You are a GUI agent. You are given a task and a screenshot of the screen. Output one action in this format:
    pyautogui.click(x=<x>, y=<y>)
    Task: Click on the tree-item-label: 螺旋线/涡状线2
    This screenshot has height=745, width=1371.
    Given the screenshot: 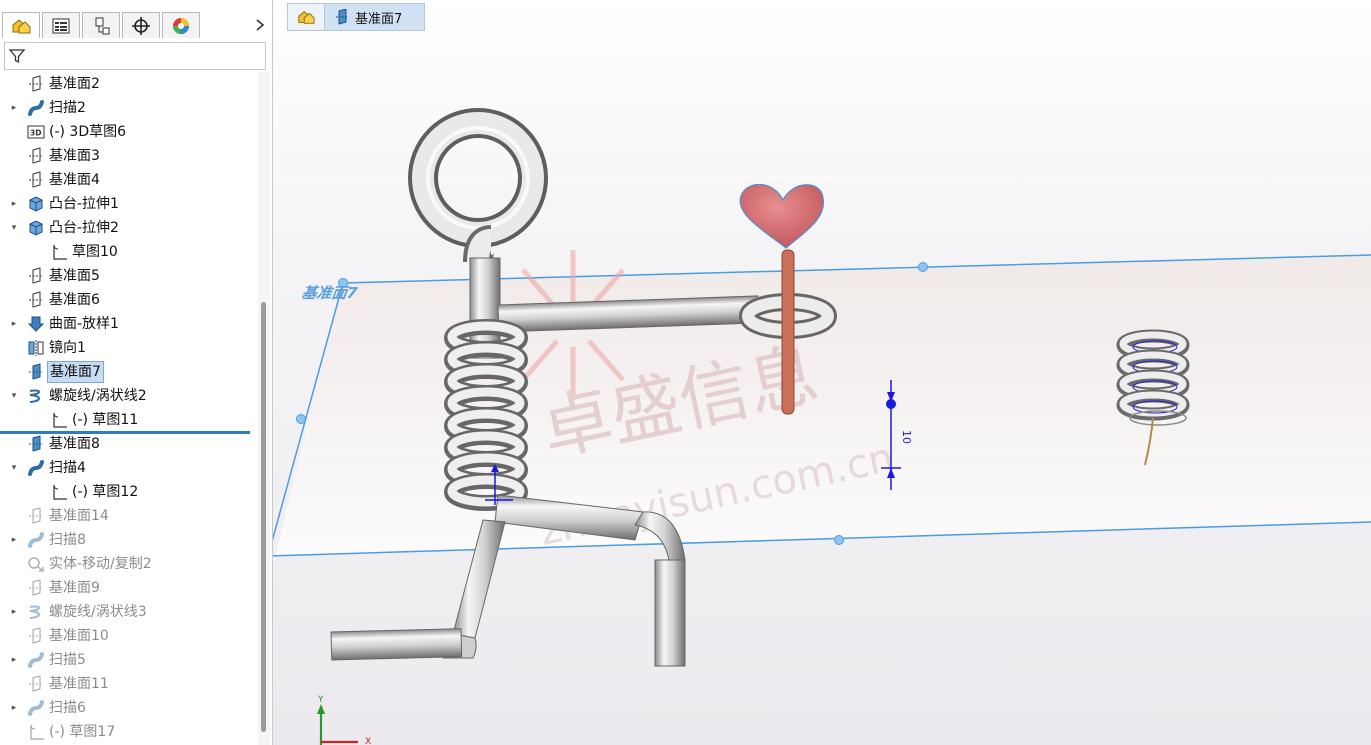 What is the action you would take?
    pyautogui.click(x=98, y=396)
    